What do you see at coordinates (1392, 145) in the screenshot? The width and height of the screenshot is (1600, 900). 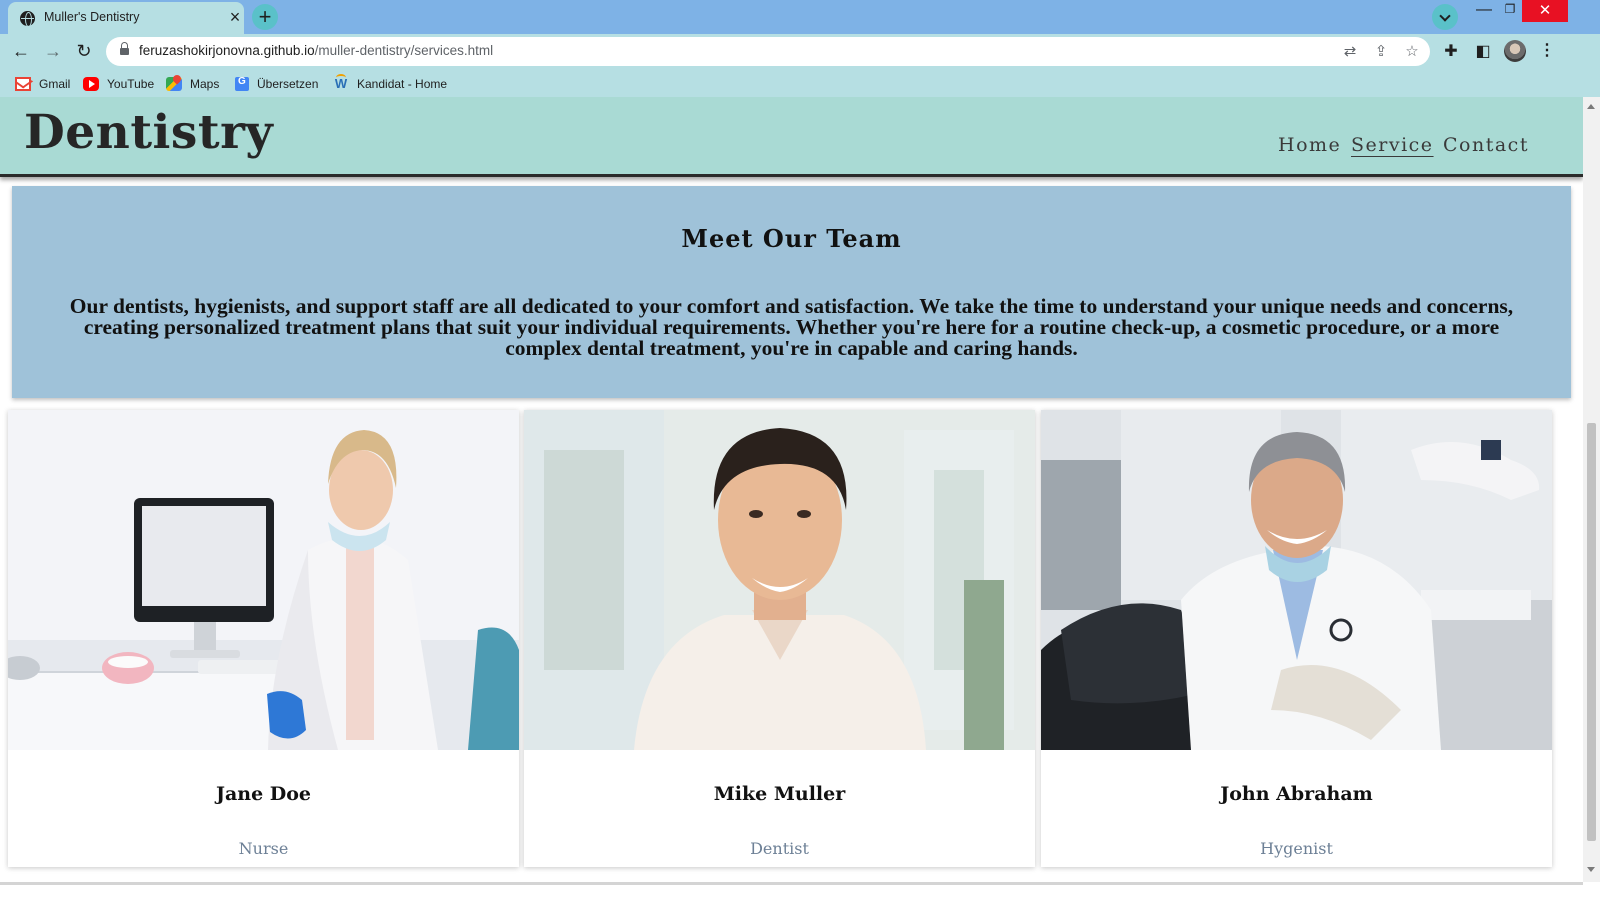 I see `nav-service-link: Service` at bounding box center [1392, 145].